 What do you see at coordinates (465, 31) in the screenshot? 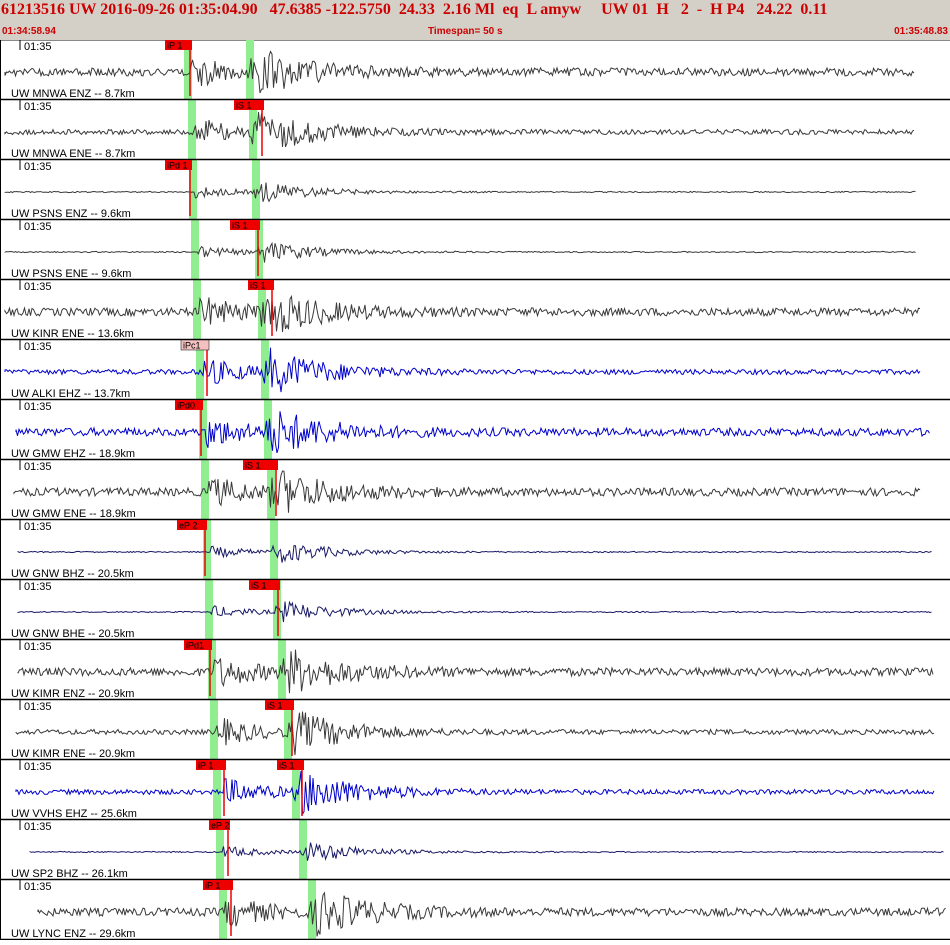
I see `timespan-label: Timespan= 50 s` at bounding box center [465, 31].